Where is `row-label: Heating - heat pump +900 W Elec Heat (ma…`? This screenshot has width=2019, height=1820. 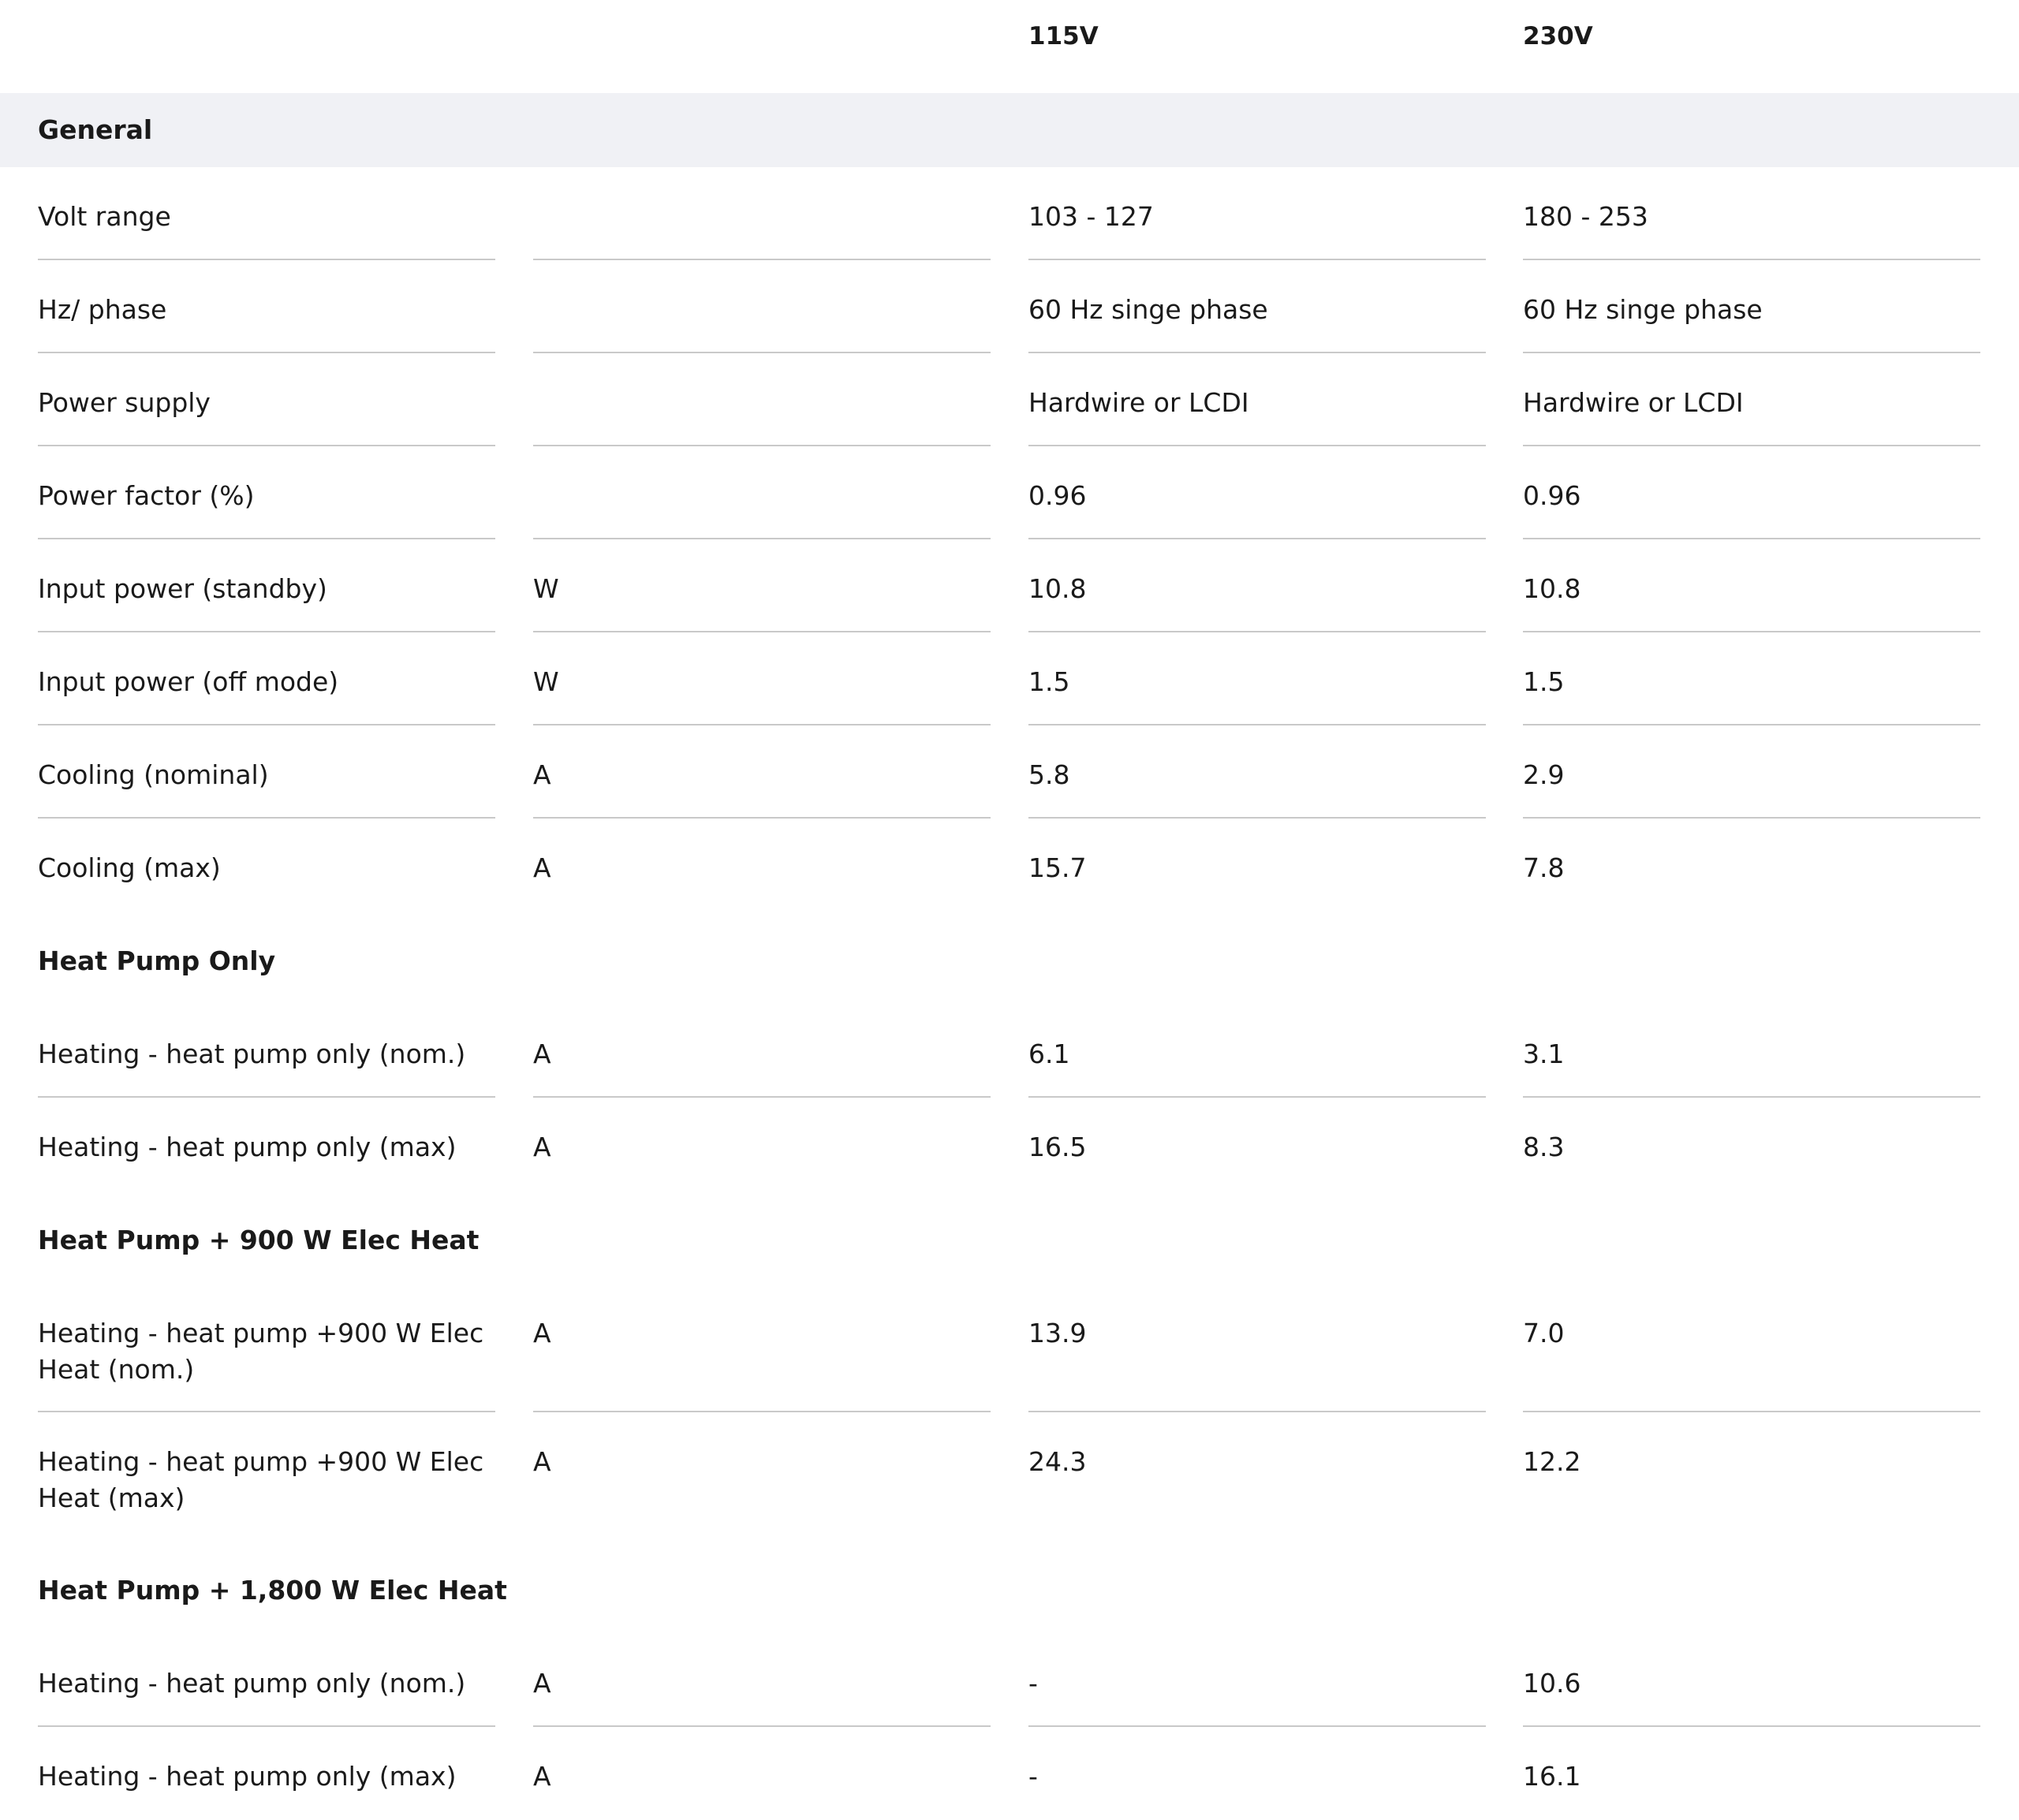 row-label: Heating - heat pump +900 W Elec Heat (ma… is located at coordinates (261, 1479).